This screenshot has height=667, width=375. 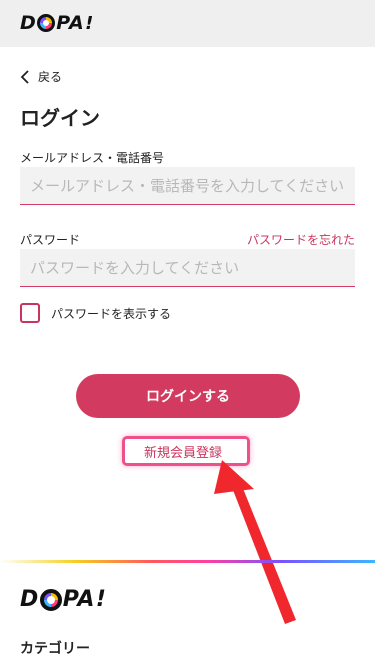 I want to click on login-button: ログインする, so click(x=188, y=396).